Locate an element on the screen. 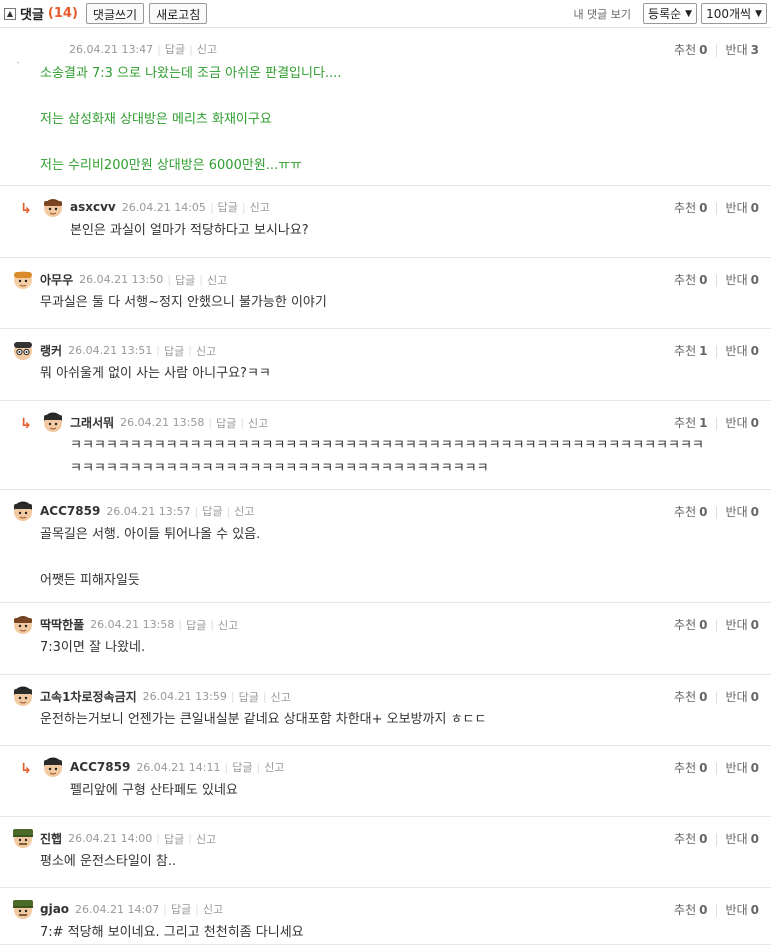 The height and width of the screenshot is (945, 771). comment-author: 그래서뭐 is located at coordinates (92, 422).